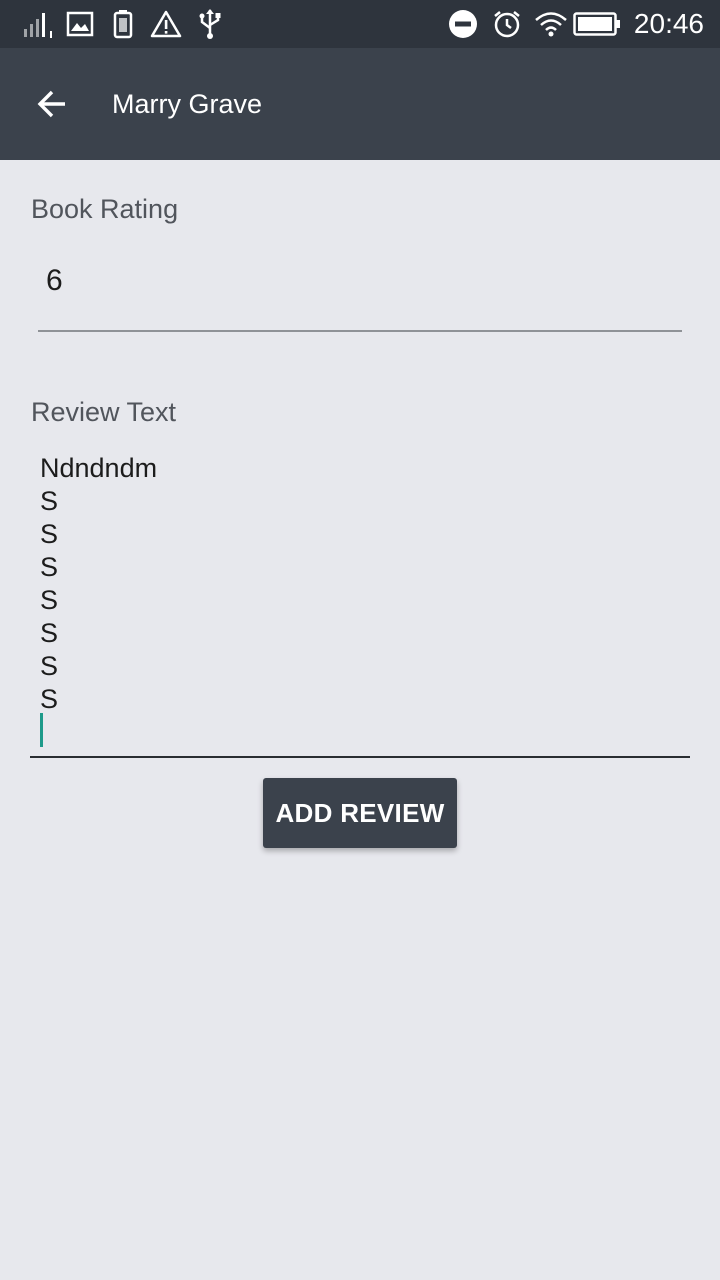 This screenshot has width=720, height=1280. I want to click on text-cursor, so click(41, 730).